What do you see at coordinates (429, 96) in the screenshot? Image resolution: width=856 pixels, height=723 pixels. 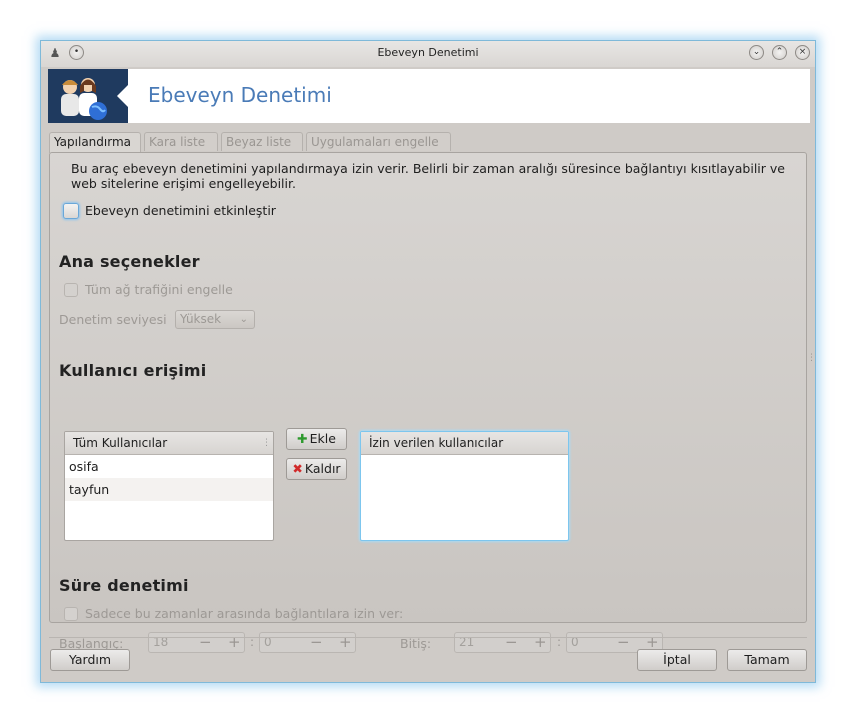 I see `header-banner: Ebeveyn Denetimi` at bounding box center [429, 96].